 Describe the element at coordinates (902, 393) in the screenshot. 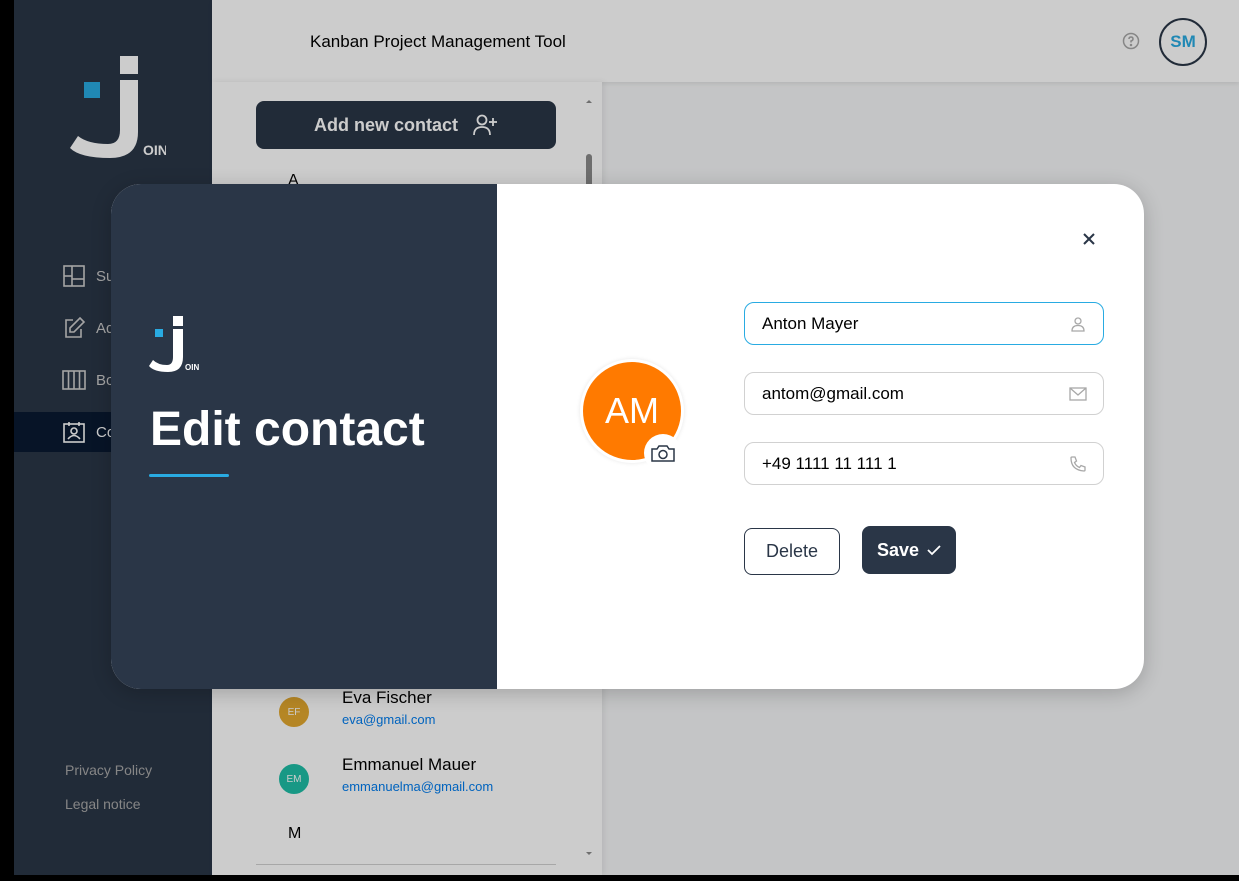

I see `email-input` at that location.